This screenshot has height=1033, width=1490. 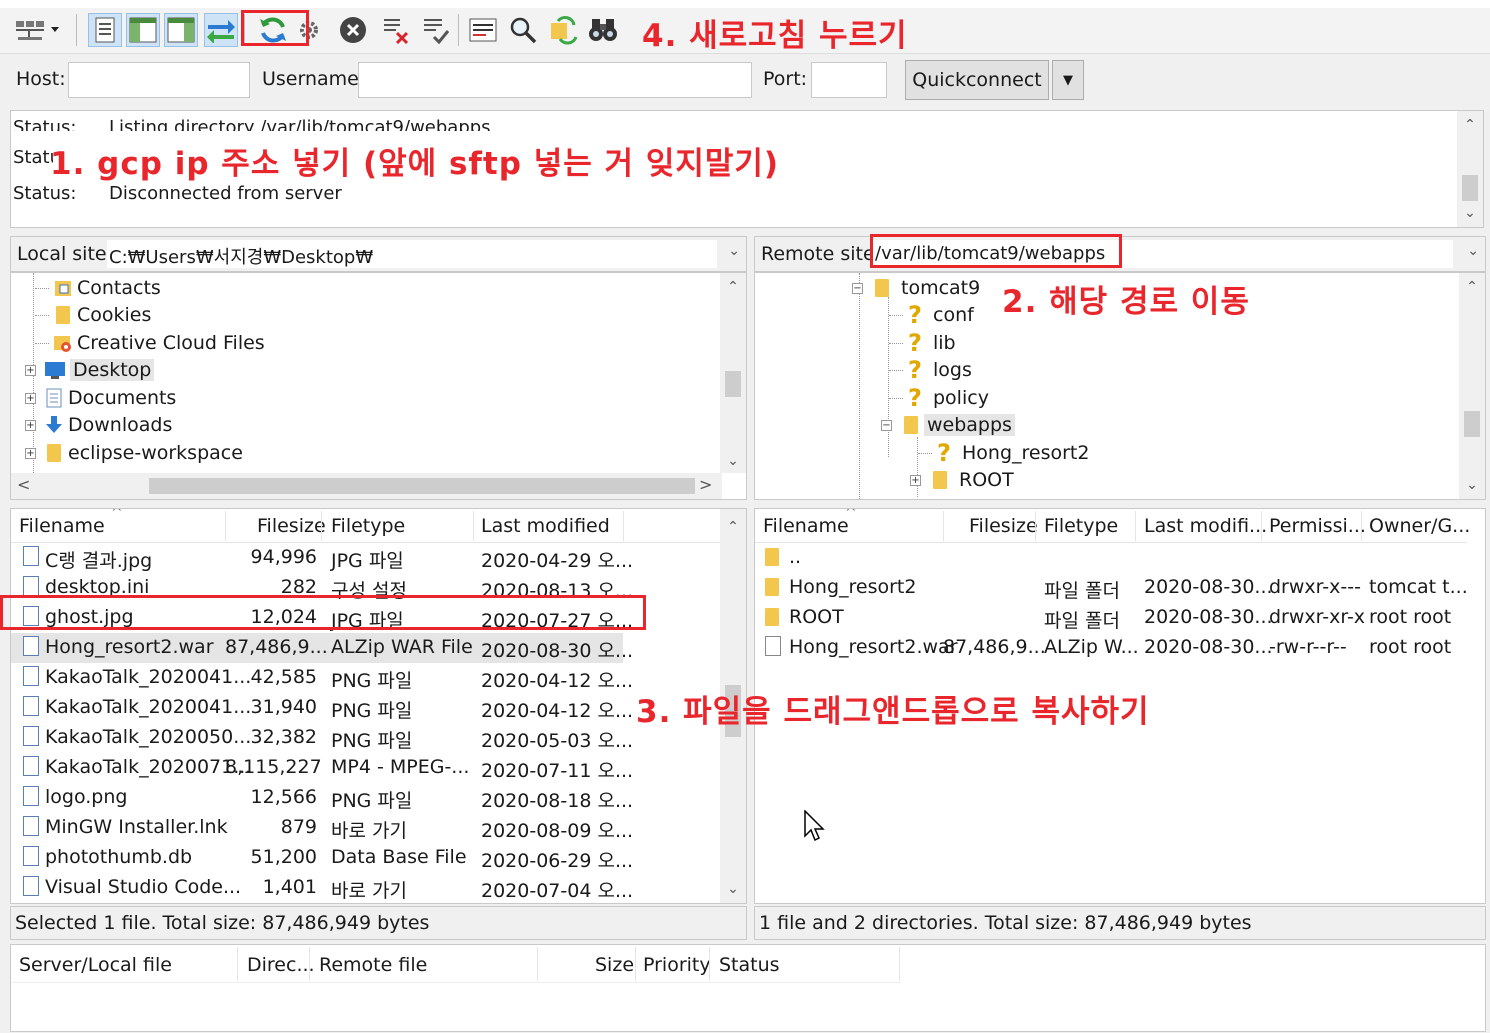 I want to click on cancel-button, so click(x=353, y=30).